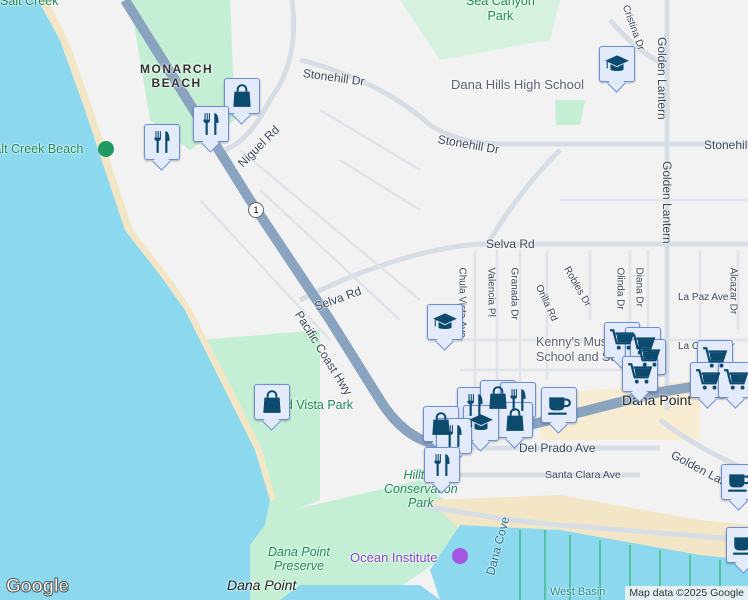  What do you see at coordinates (517, 84) in the screenshot?
I see `dana-hills-high-school-label: Dana Hills High School` at bounding box center [517, 84].